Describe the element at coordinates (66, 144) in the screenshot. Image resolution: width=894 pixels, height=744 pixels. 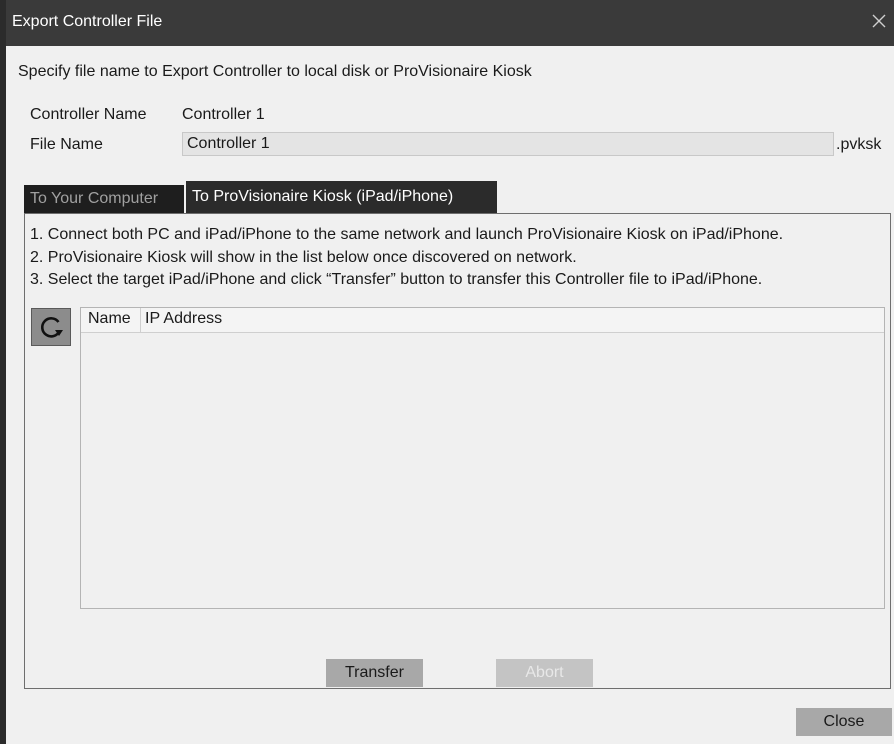
I see `file-name-label: File Name` at that location.